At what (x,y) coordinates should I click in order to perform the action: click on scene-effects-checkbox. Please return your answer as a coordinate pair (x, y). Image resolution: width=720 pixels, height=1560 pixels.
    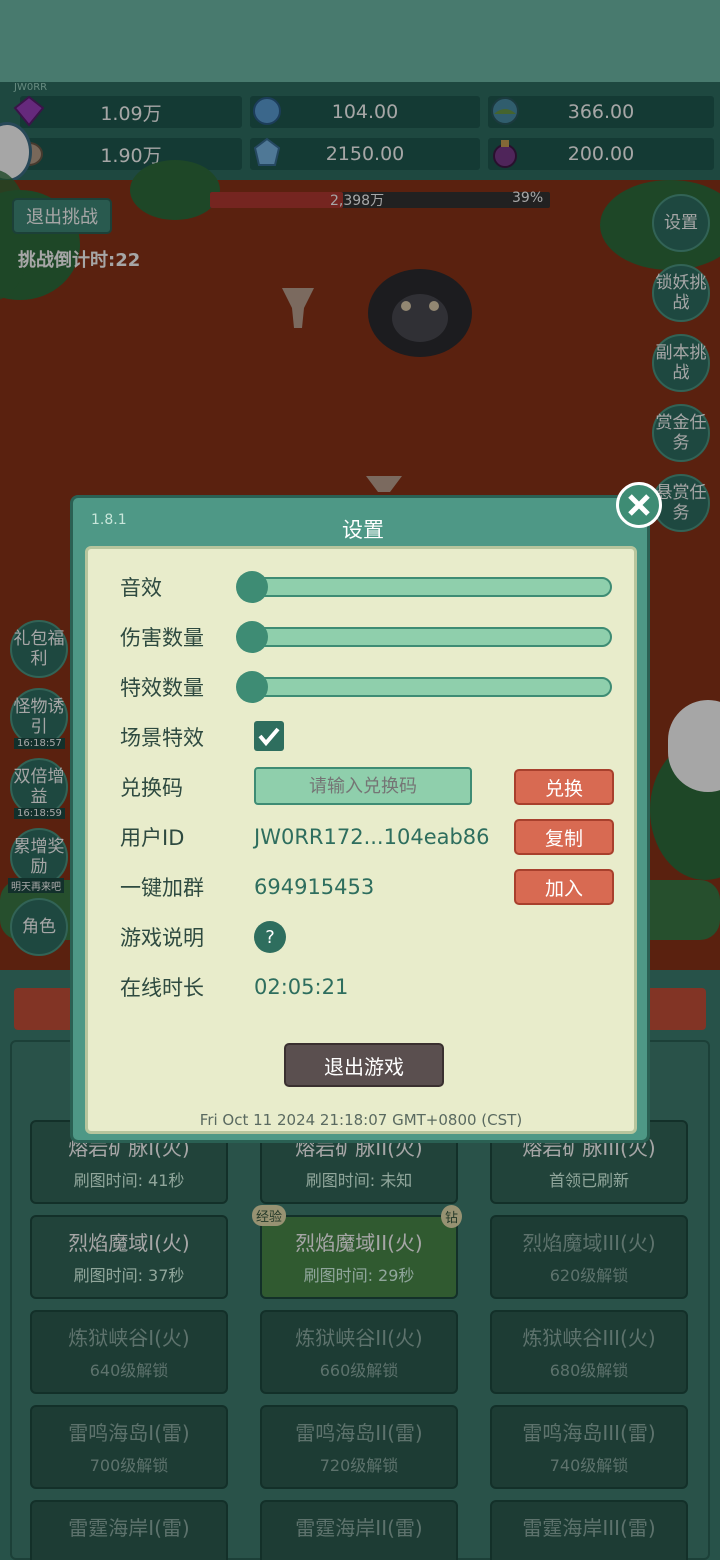
    Looking at the image, I should click on (269, 736).